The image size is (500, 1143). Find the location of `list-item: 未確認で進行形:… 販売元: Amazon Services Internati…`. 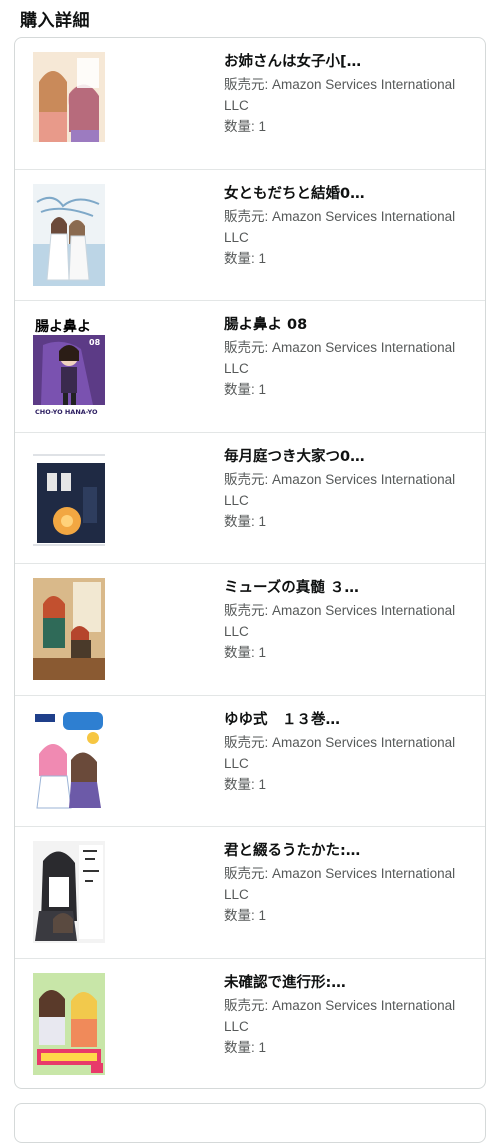

list-item: 未確認で進行形:… 販売元: Amazon Services Internati… is located at coordinates (250, 1024).